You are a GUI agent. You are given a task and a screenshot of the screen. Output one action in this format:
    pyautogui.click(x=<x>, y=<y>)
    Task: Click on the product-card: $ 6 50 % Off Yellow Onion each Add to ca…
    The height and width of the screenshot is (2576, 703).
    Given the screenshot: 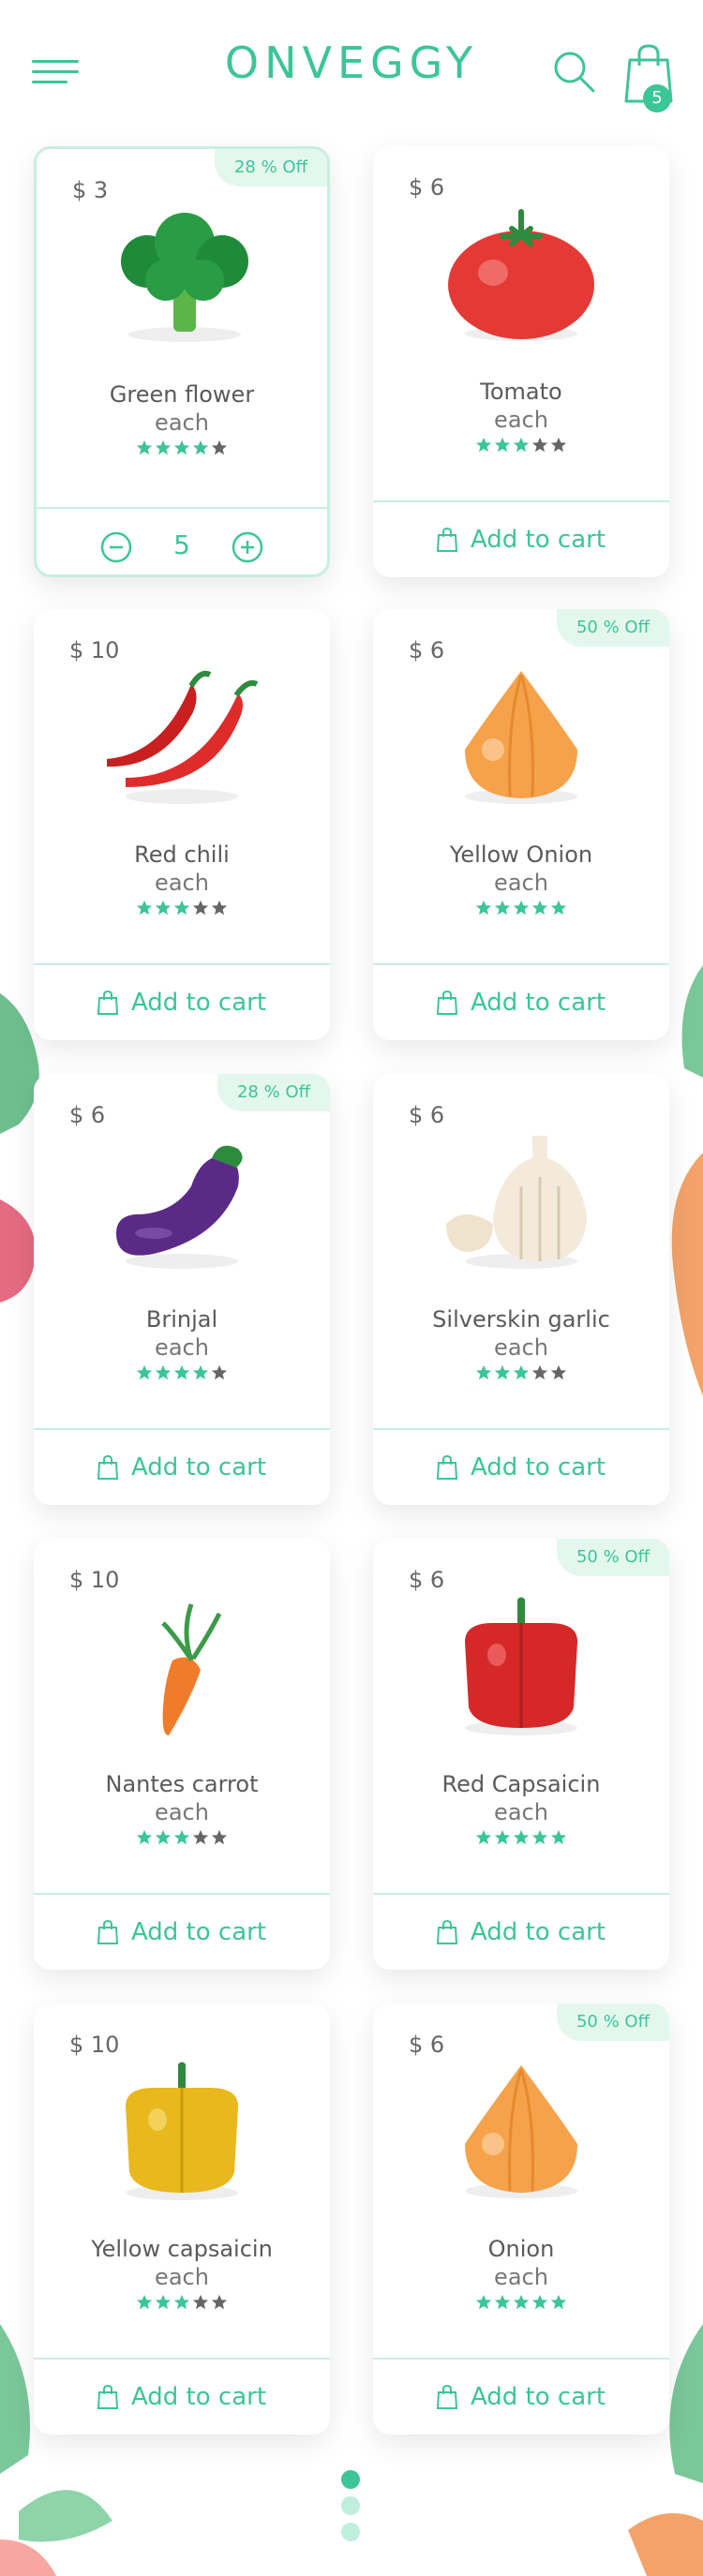 What is the action you would take?
    pyautogui.click(x=521, y=824)
    